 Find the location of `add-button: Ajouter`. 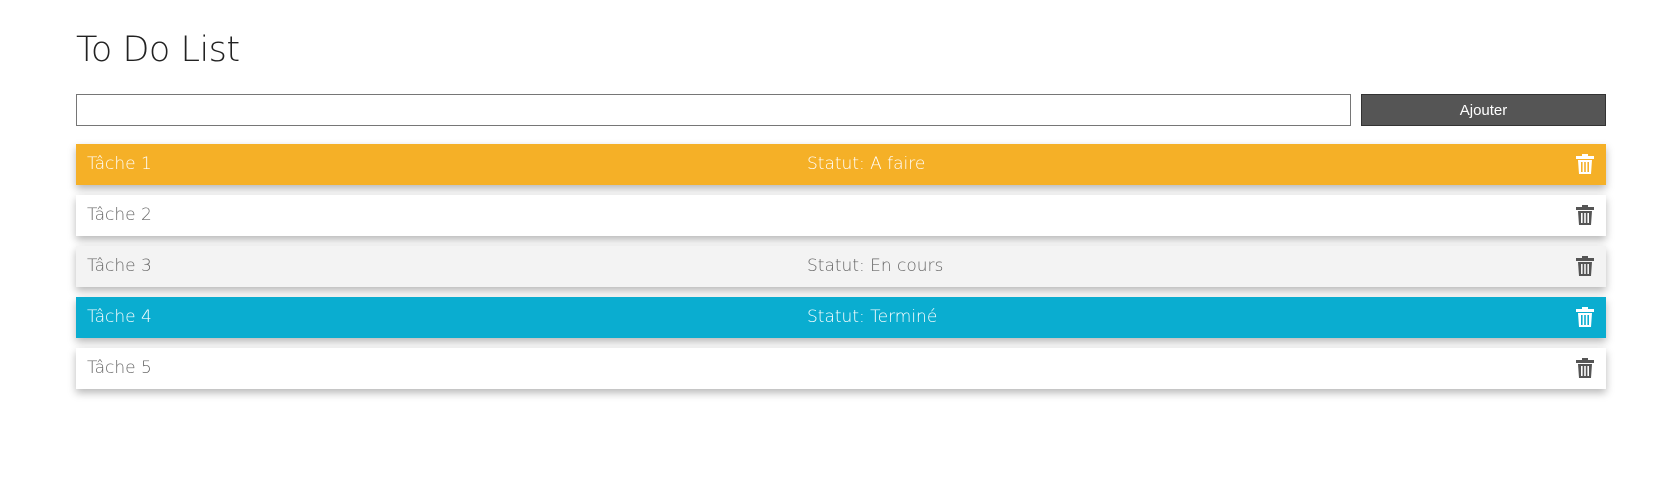

add-button: Ajouter is located at coordinates (1483, 110).